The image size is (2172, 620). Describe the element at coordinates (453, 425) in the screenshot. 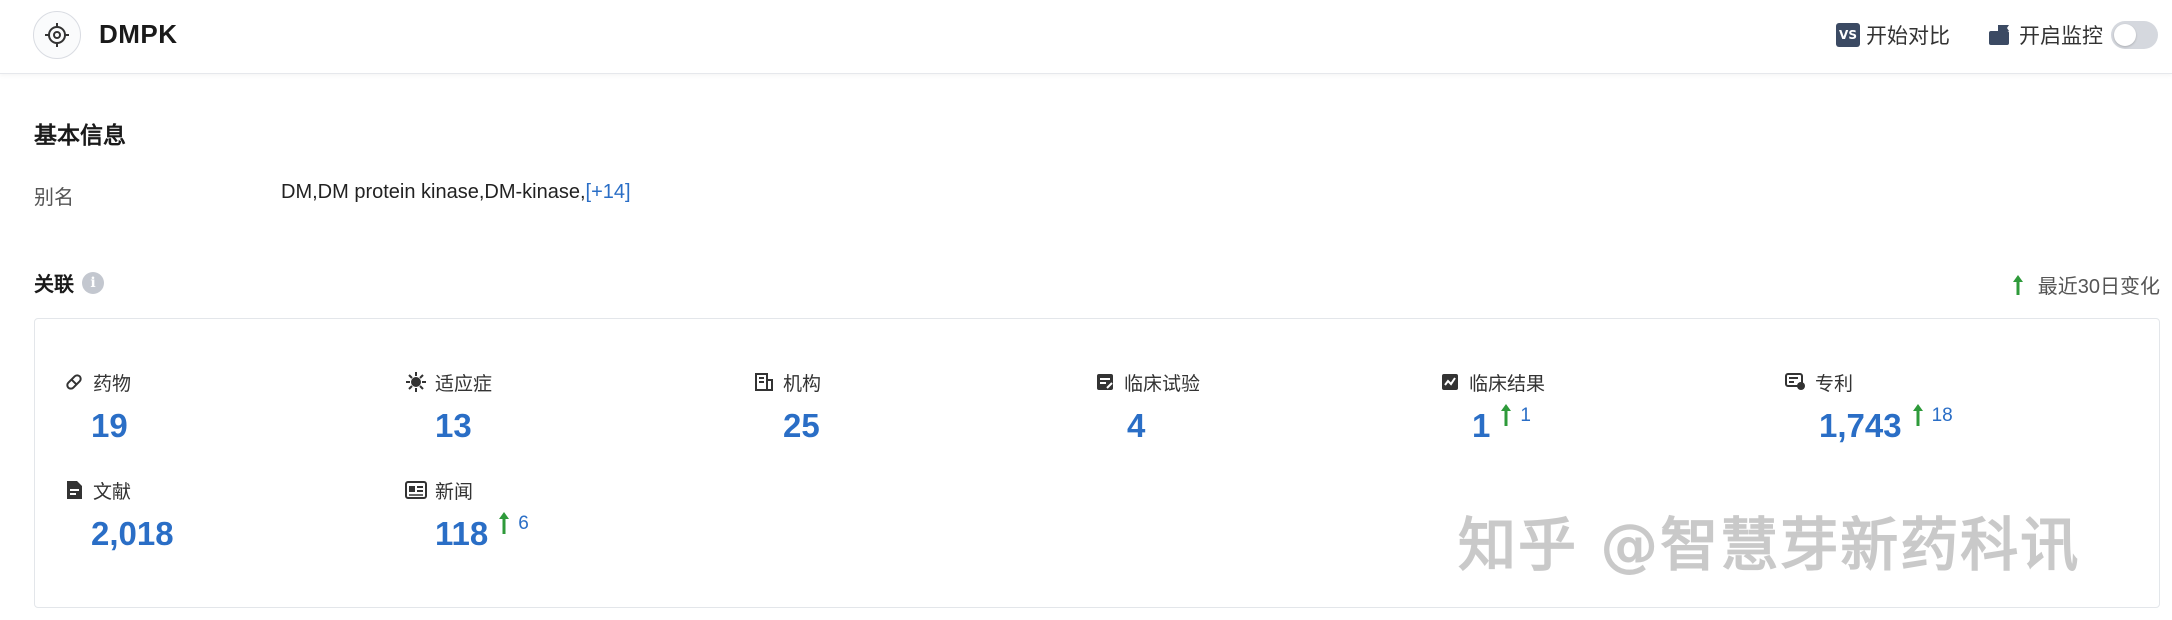

I see `stat-value: 13` at that location.